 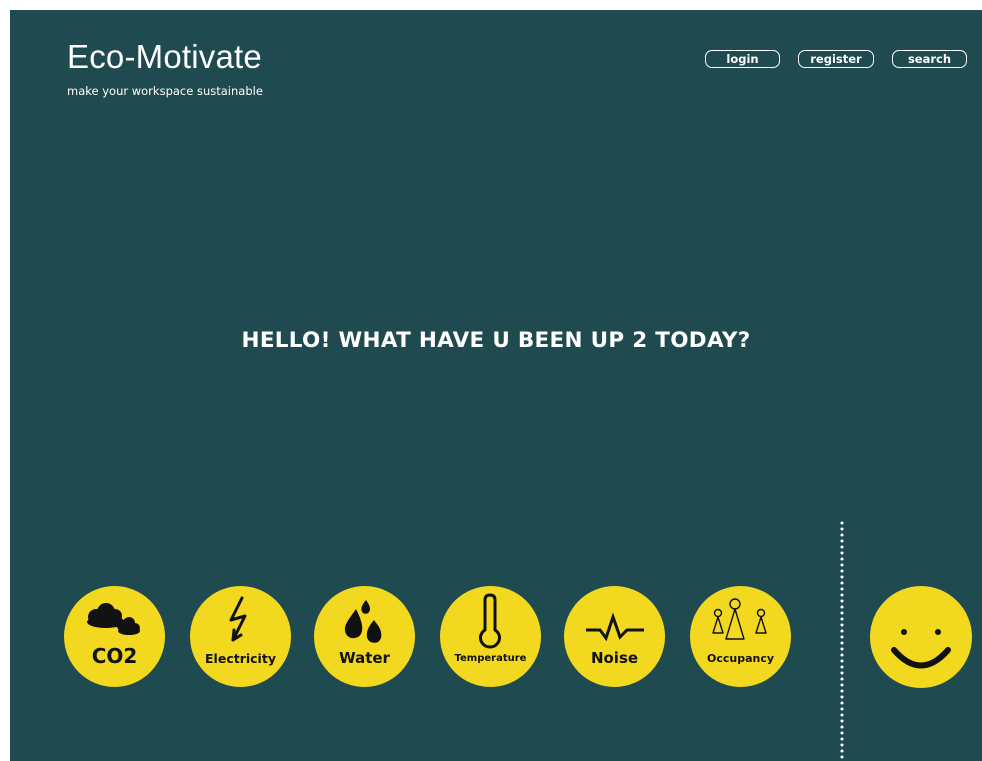 What do you see at coordinates (490, 621) in the screenshot?
I see `thermometer-icon` at bounding box center [490, 621].